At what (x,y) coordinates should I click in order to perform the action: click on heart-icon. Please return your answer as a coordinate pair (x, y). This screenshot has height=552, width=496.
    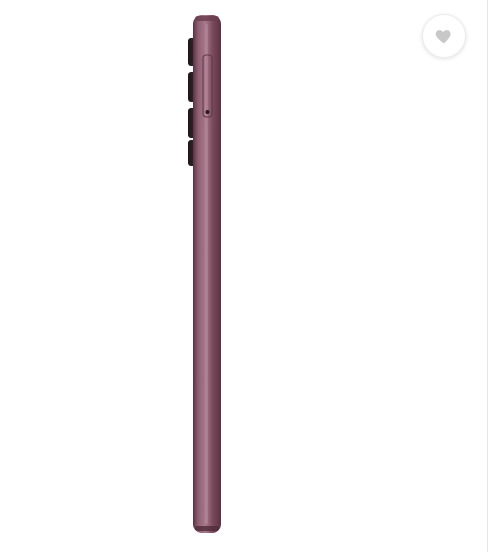
    Looking at the image, I should click on (444, 36).